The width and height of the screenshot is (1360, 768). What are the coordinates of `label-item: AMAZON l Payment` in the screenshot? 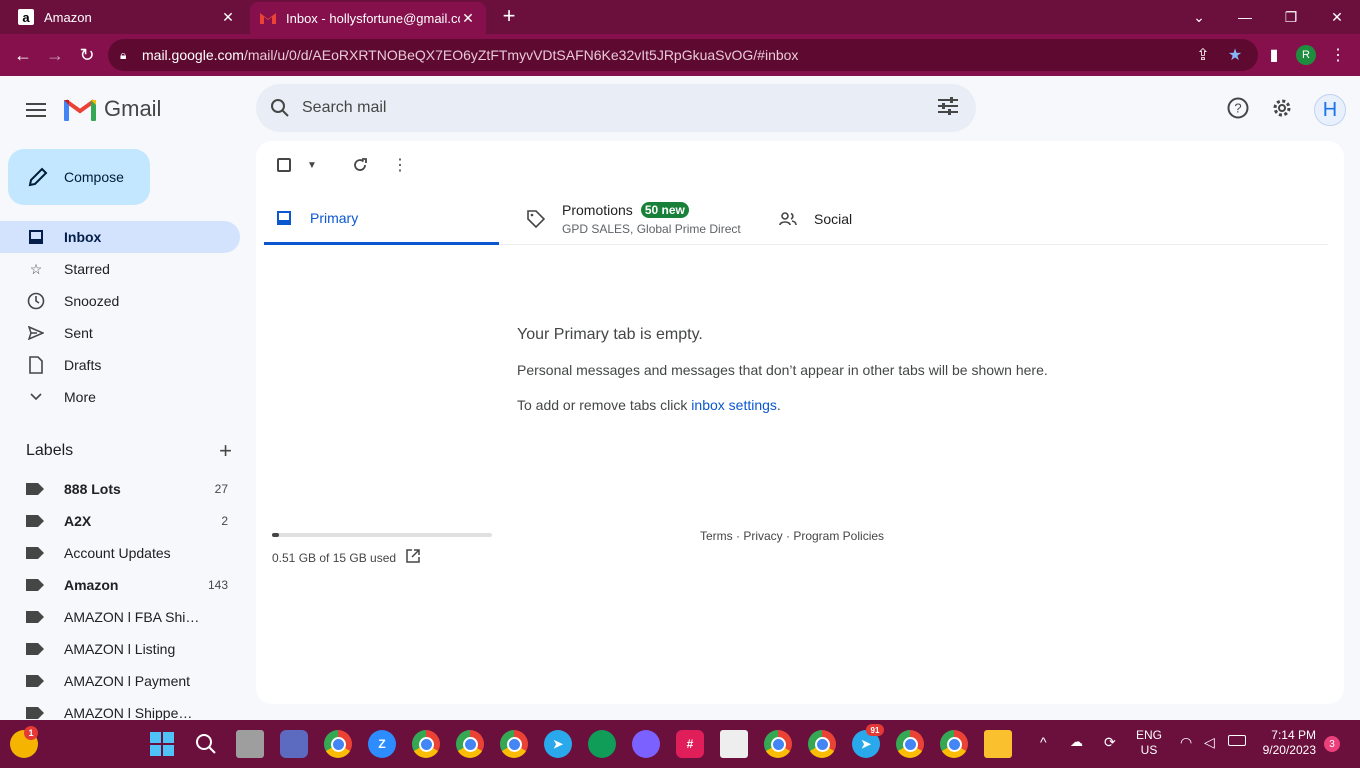 It's located at (120, 681).